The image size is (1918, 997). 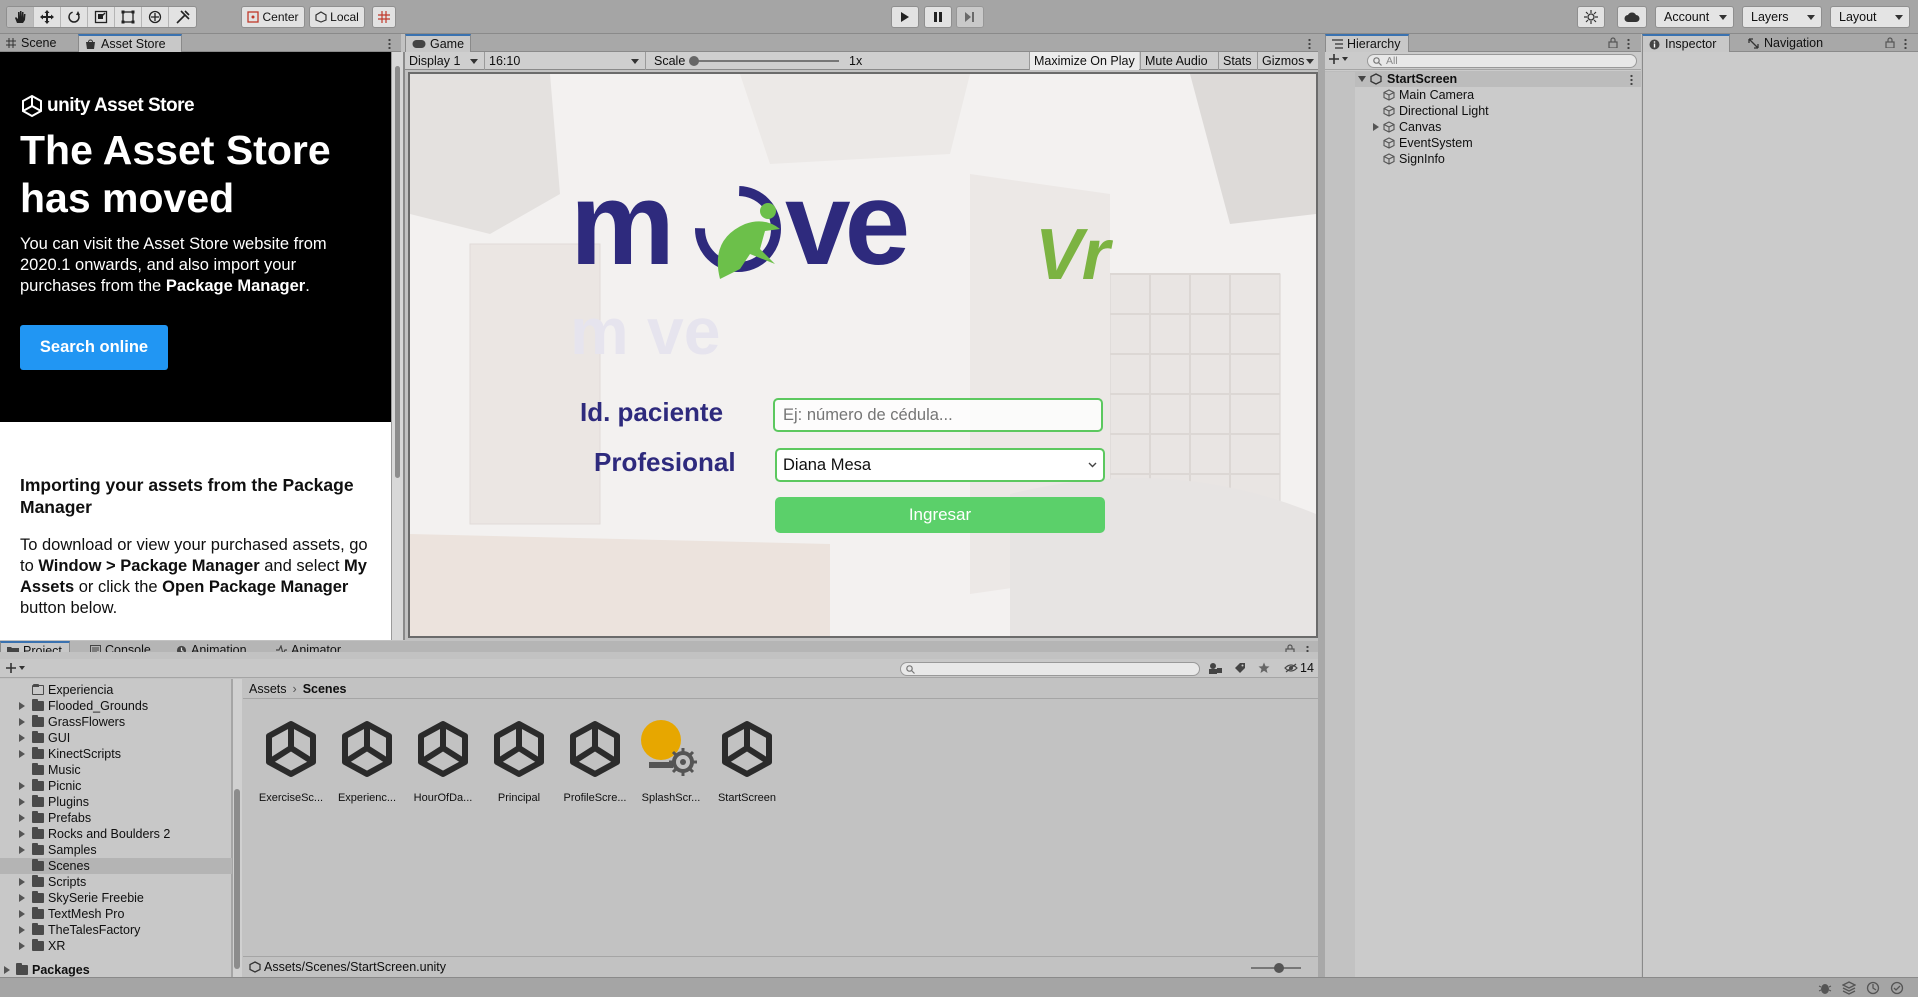 What do you see at coordinates (116, 722) in the screenshot?
I see `tree-folder: GrassFlowers` at bounding box center [116, 722].